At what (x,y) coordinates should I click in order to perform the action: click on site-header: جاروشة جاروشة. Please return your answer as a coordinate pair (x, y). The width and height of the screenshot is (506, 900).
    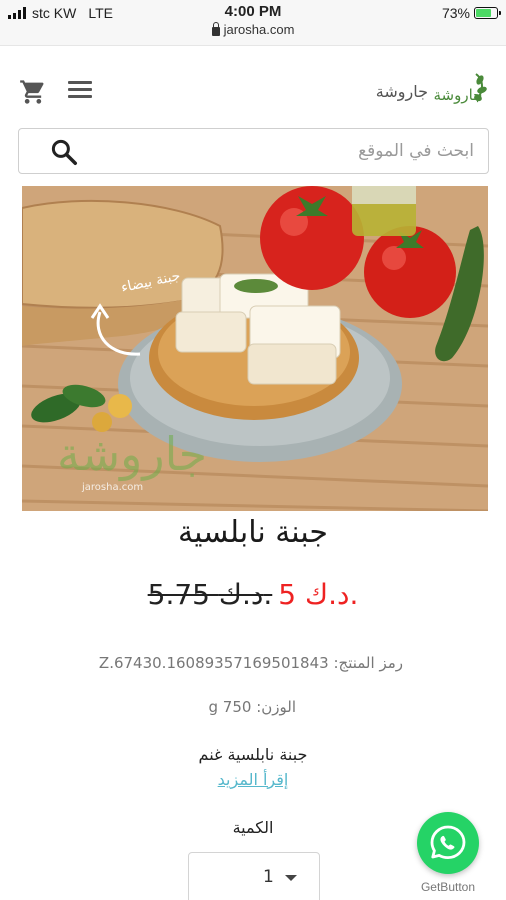
    Looking at the image, I should click on (253, 92).